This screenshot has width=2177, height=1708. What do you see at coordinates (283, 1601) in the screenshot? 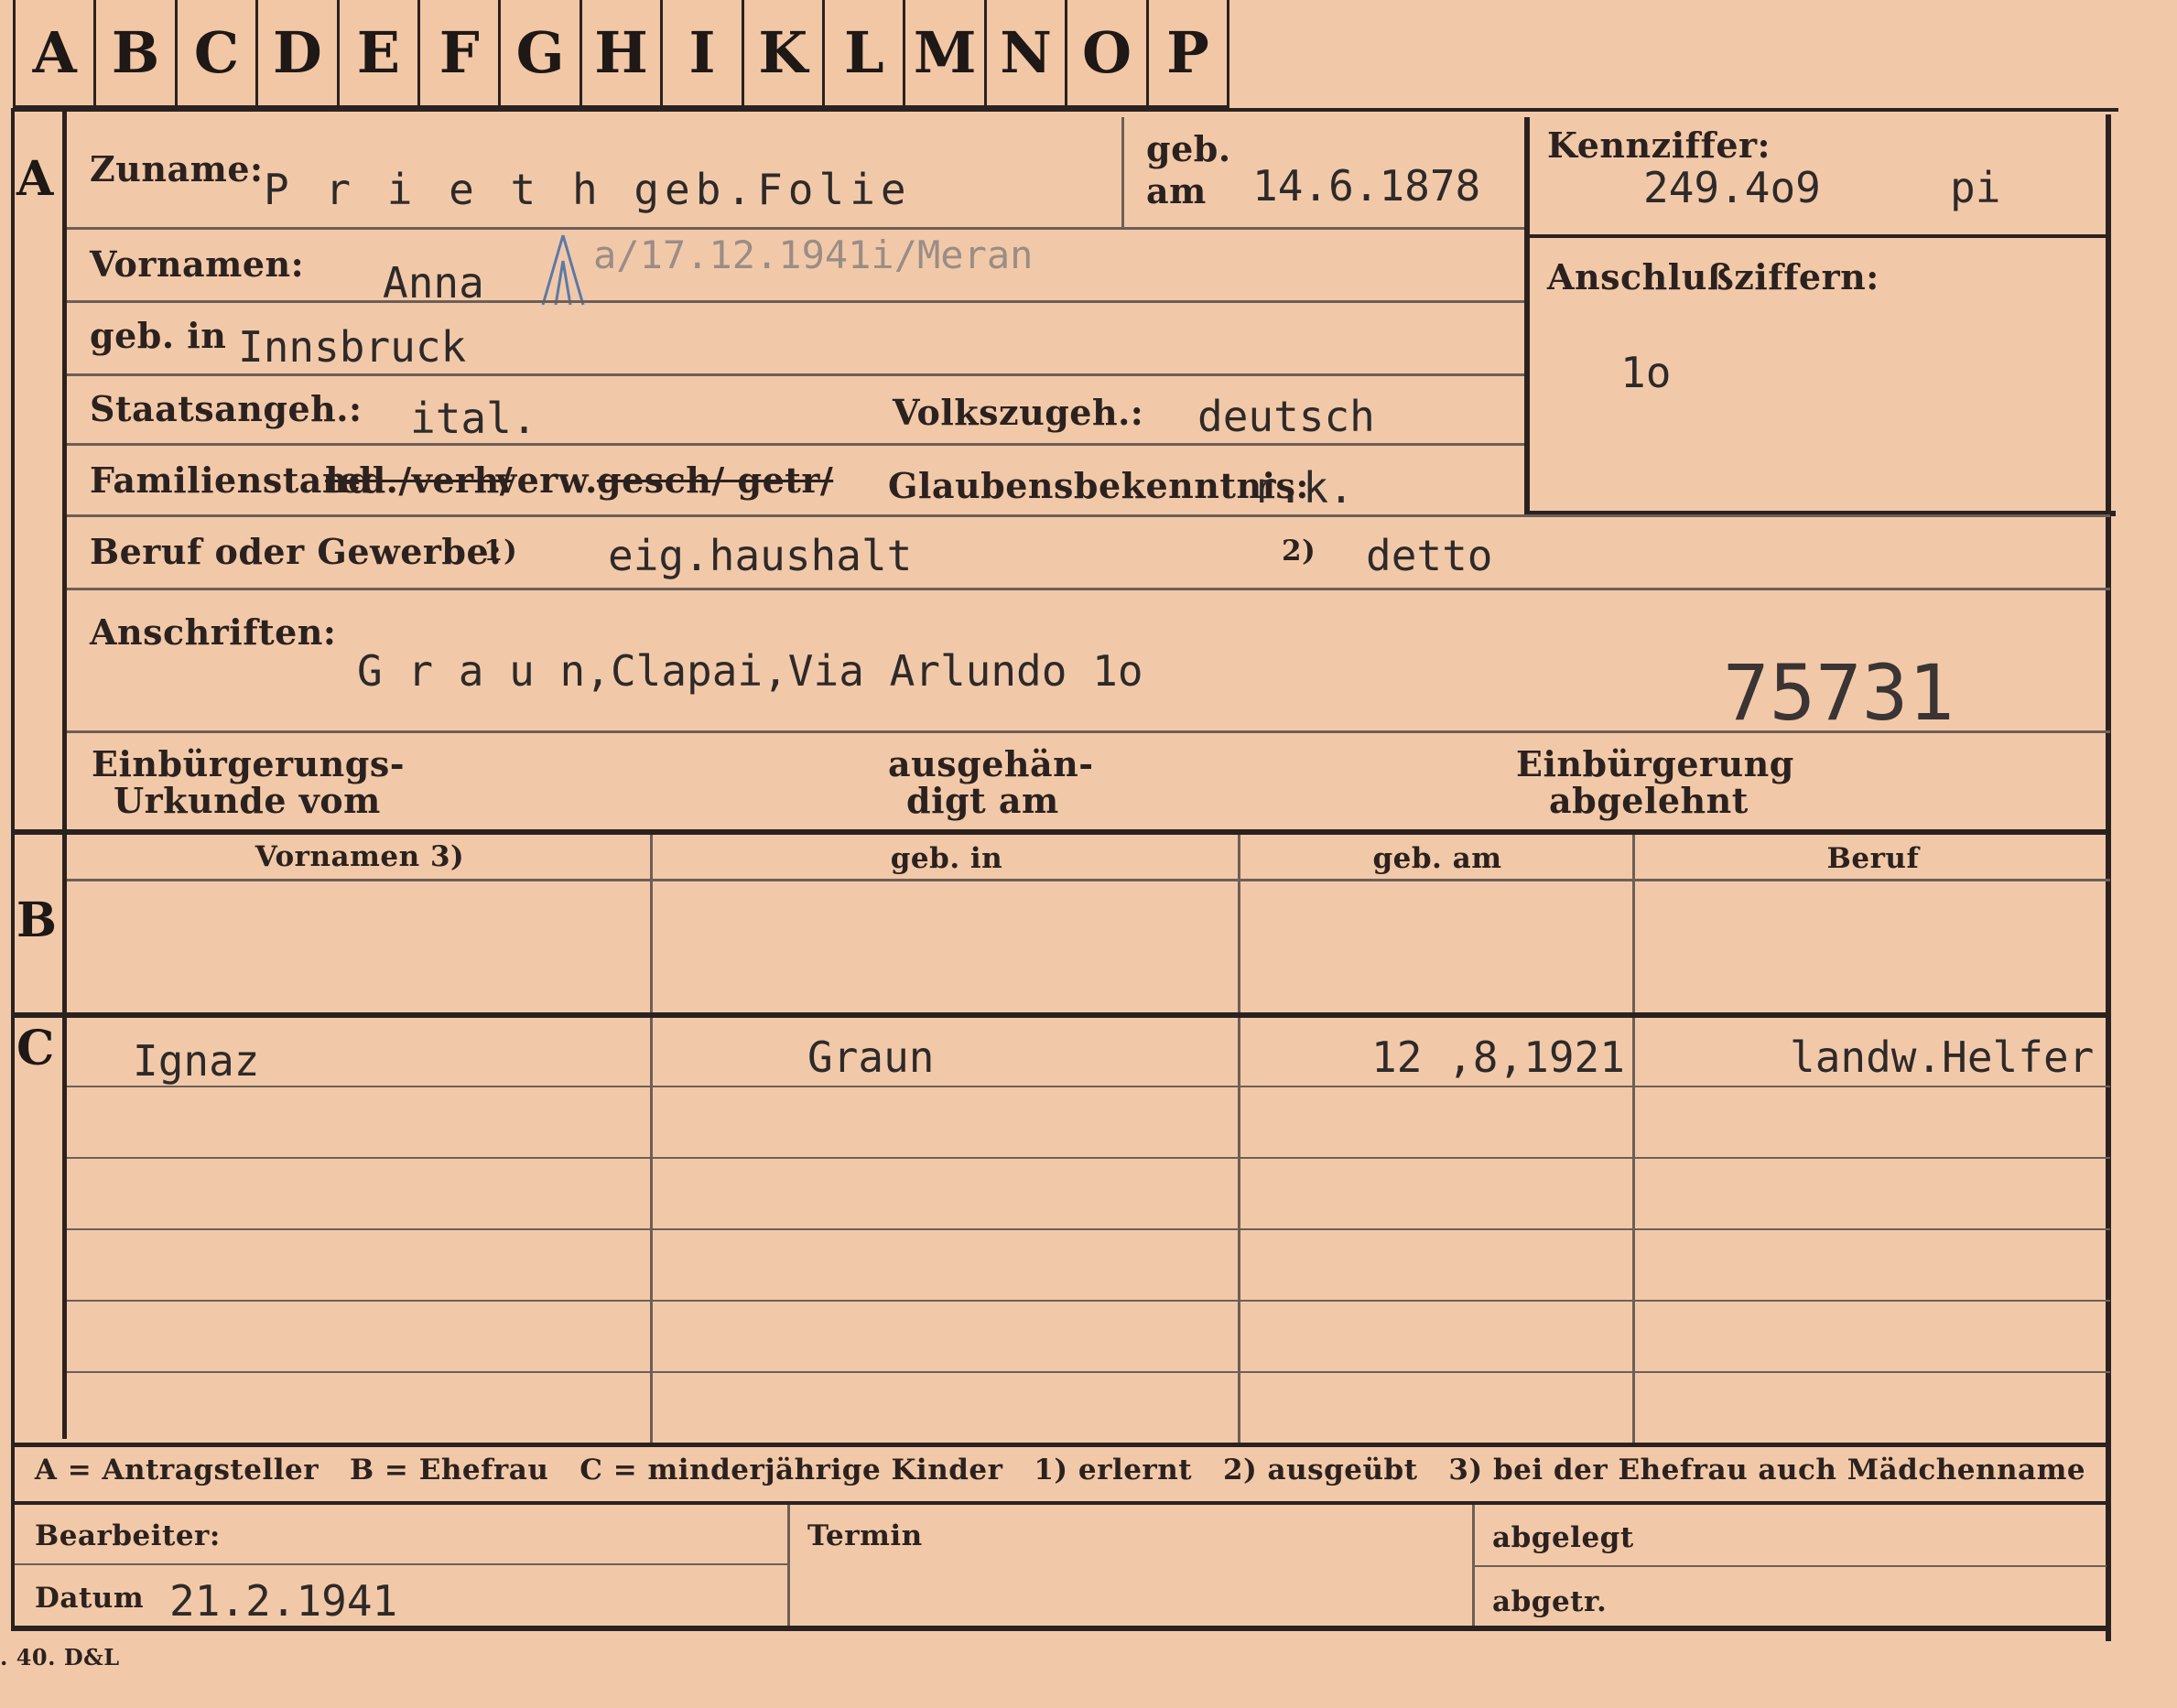
I see `date-value: 21.2.1941` at bounding box center [283, 1601].